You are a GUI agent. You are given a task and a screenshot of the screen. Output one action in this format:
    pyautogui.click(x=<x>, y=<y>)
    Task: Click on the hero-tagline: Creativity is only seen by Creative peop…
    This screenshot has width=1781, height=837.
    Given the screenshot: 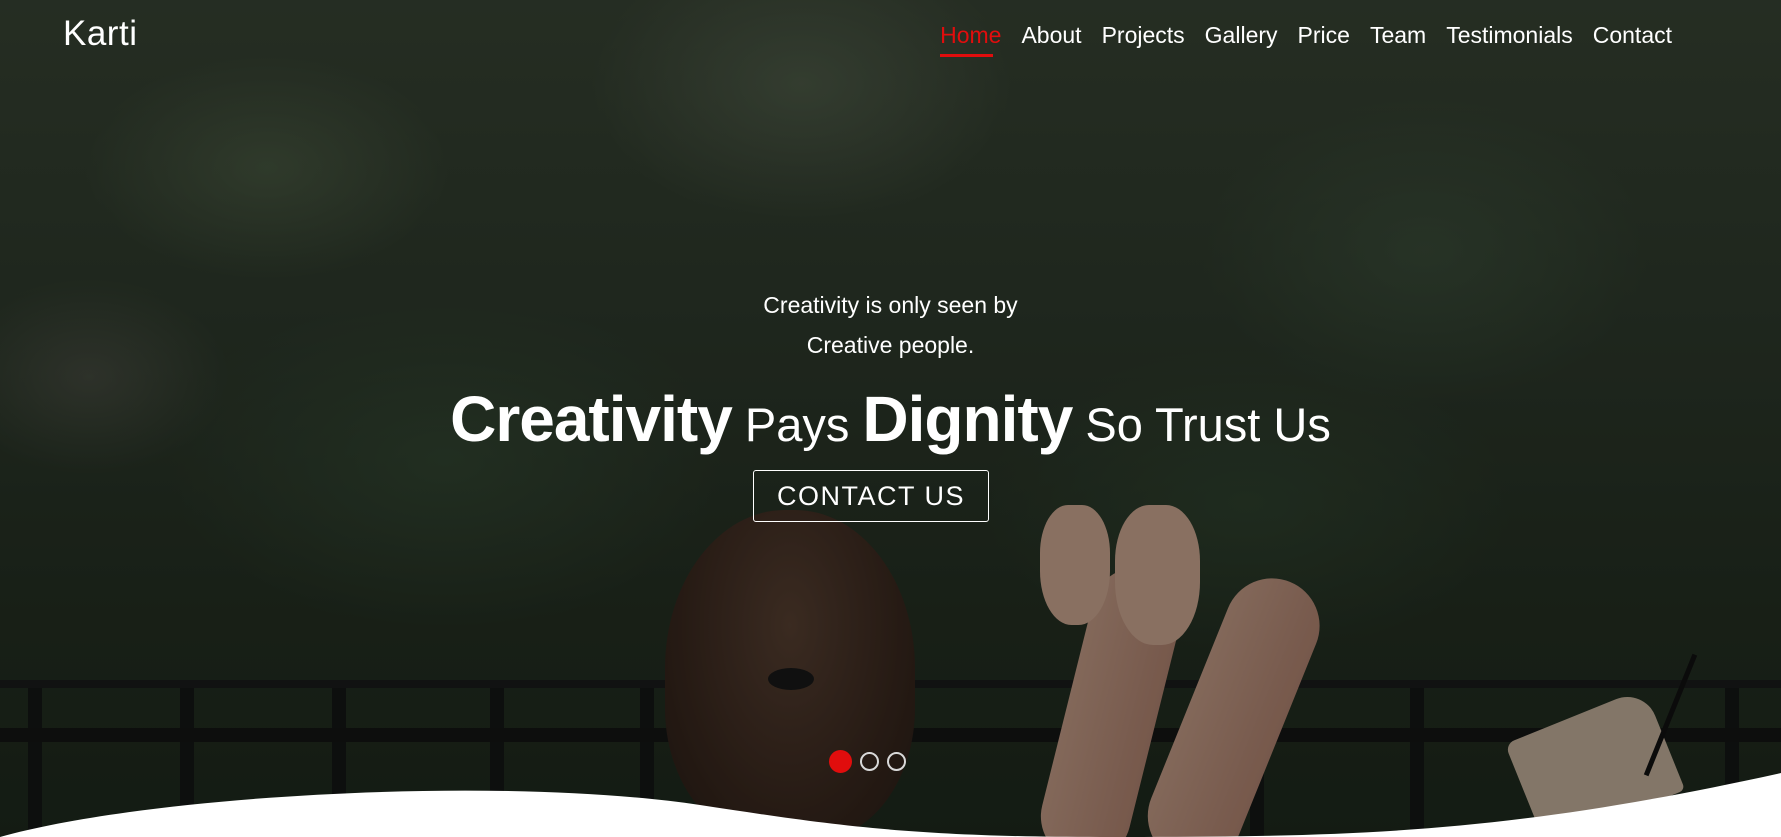 What is the action you would take?
    pyautogui.click(x=890, y=325)
    